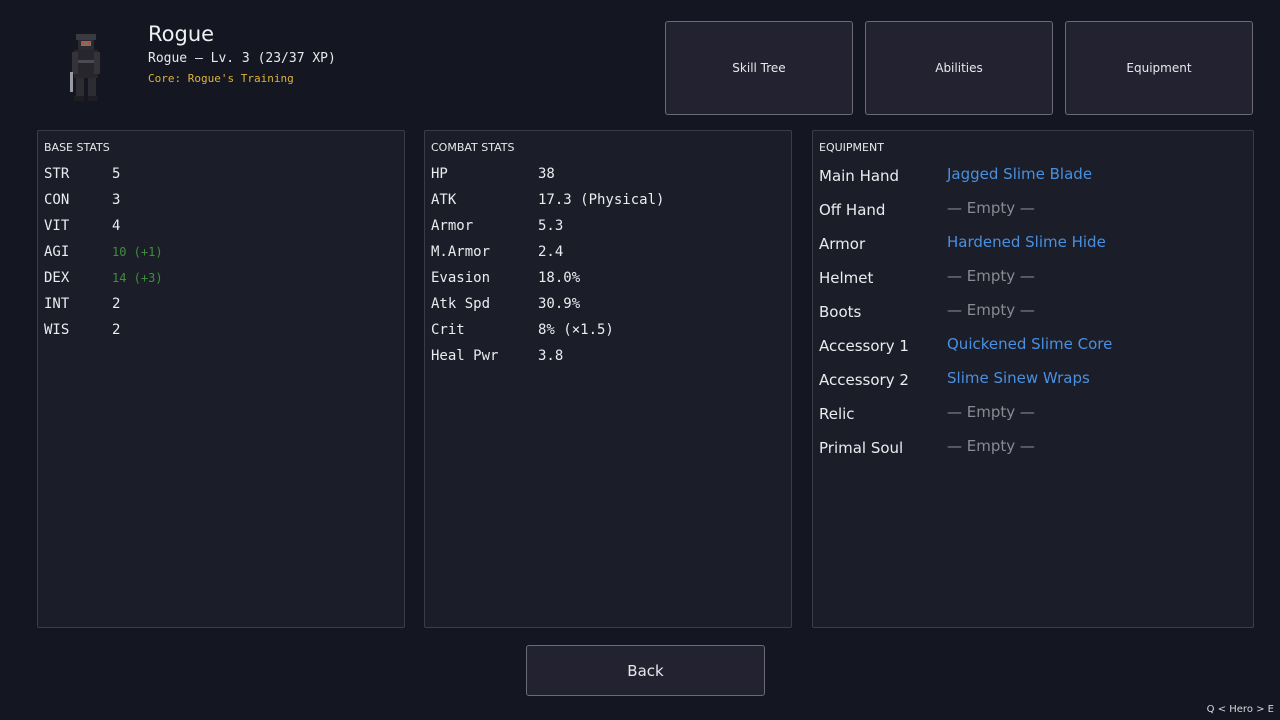 This screenshot has width=1280, height=720. I want to click on stat-label: VIT, so click(57, 226).